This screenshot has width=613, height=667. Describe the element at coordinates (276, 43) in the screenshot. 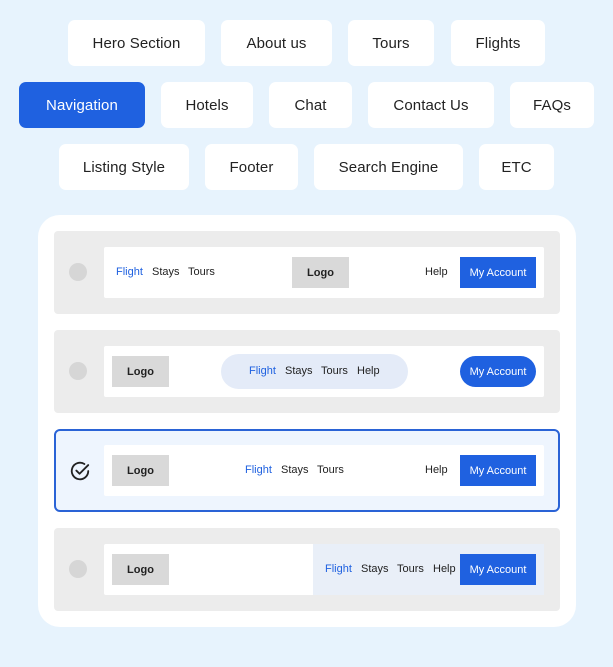

I see `tag-about-us: About us` at that location.